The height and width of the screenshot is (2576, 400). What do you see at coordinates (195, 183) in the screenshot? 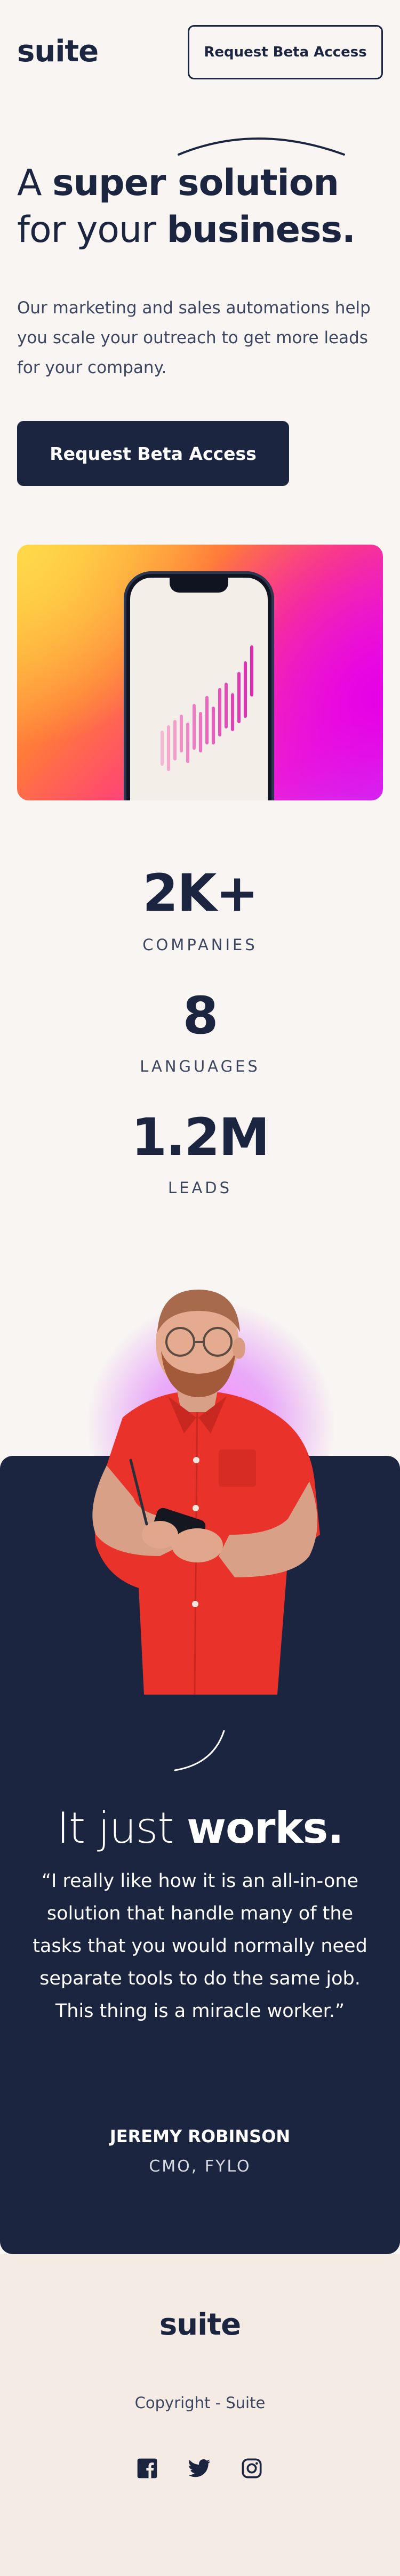
I see `hero-title-line1-bold: super solution` at bounding box center [195, 183].